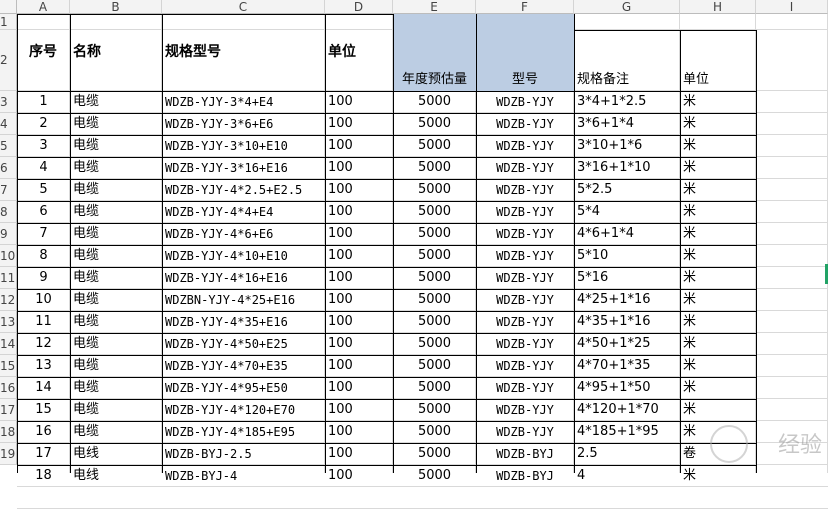 The width and height of the screenshot is (828, 509). What do you see at coordinates (43, 234) in the screenshot?
I see `table-cell-seq: 7` at bounding box center [43, 234].